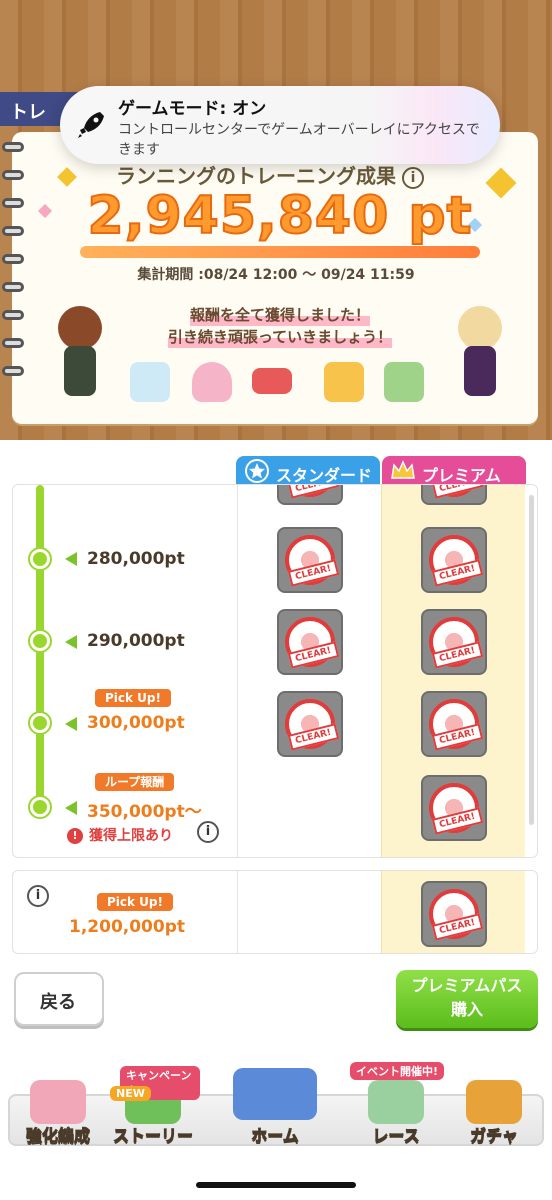 The image size is (552, 1200). I want to click on reward-message-line1: 報酬を全て獲得しました！, so click(279, 315).